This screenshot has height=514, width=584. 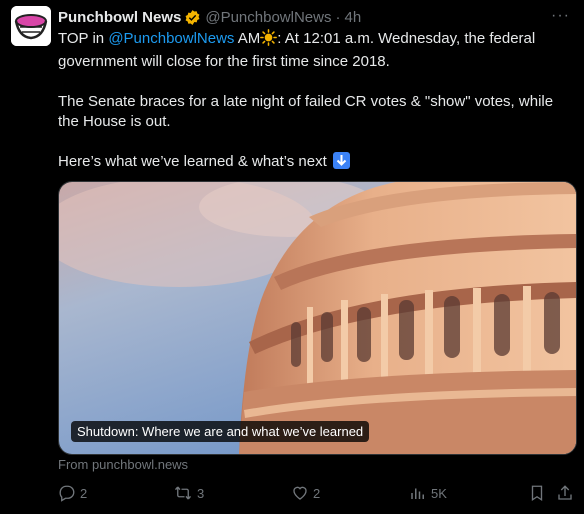 What do you see at coordinates (123, 464) in the screenshot?
I see `card-source: From punchbowl.news` at bounding box center [123, 464].